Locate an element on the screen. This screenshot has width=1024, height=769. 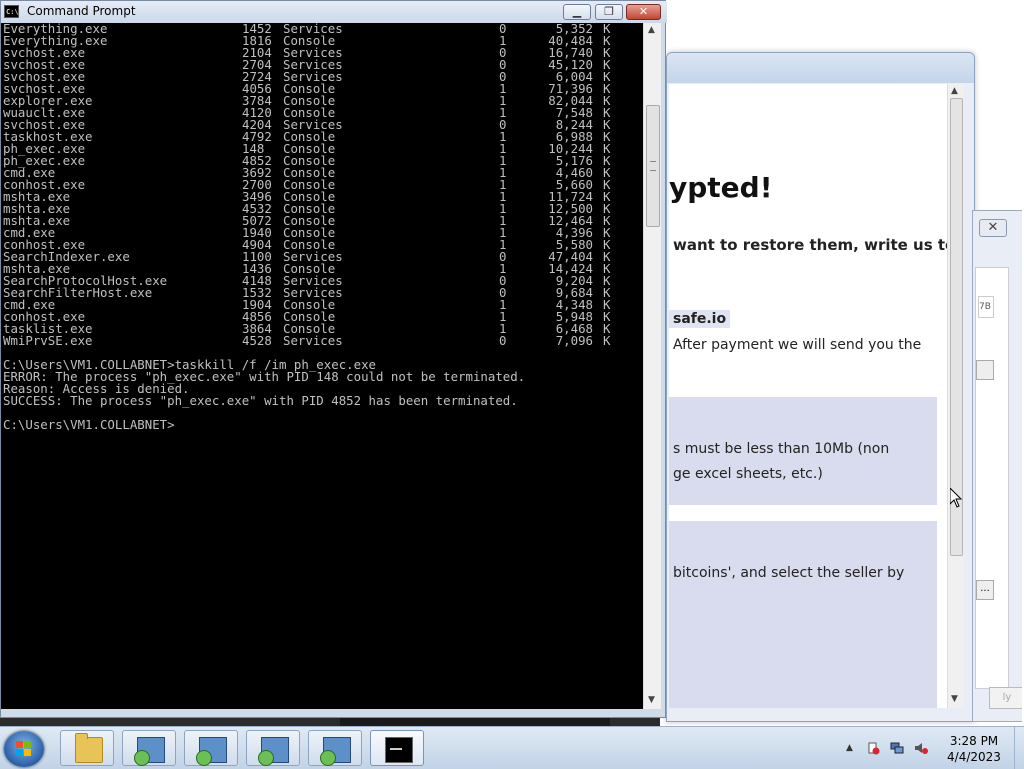
ransom-line-payment: After payment we will send you the is located at coordinates (797, 345).